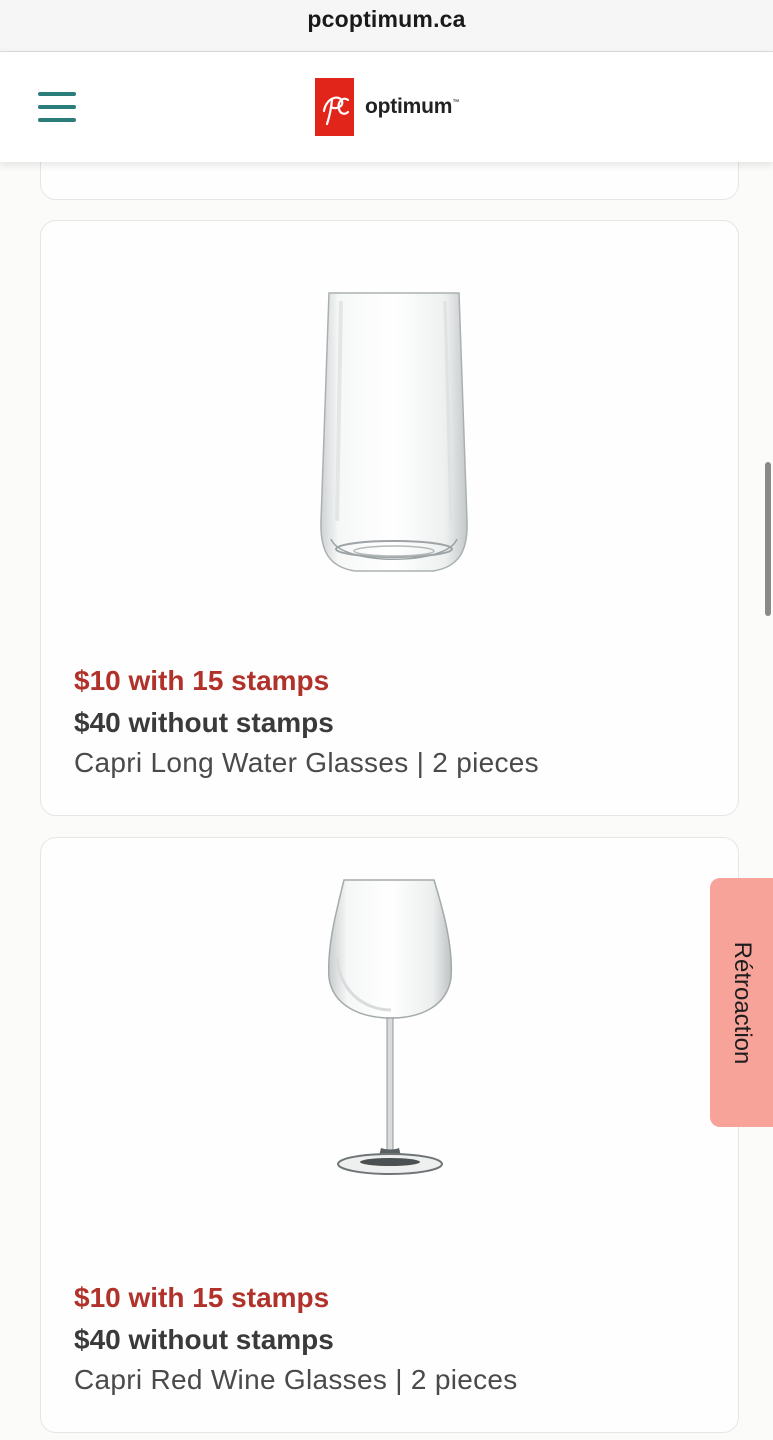  I want to click on feedback-button: Rétroaction, so click(741, 1002).